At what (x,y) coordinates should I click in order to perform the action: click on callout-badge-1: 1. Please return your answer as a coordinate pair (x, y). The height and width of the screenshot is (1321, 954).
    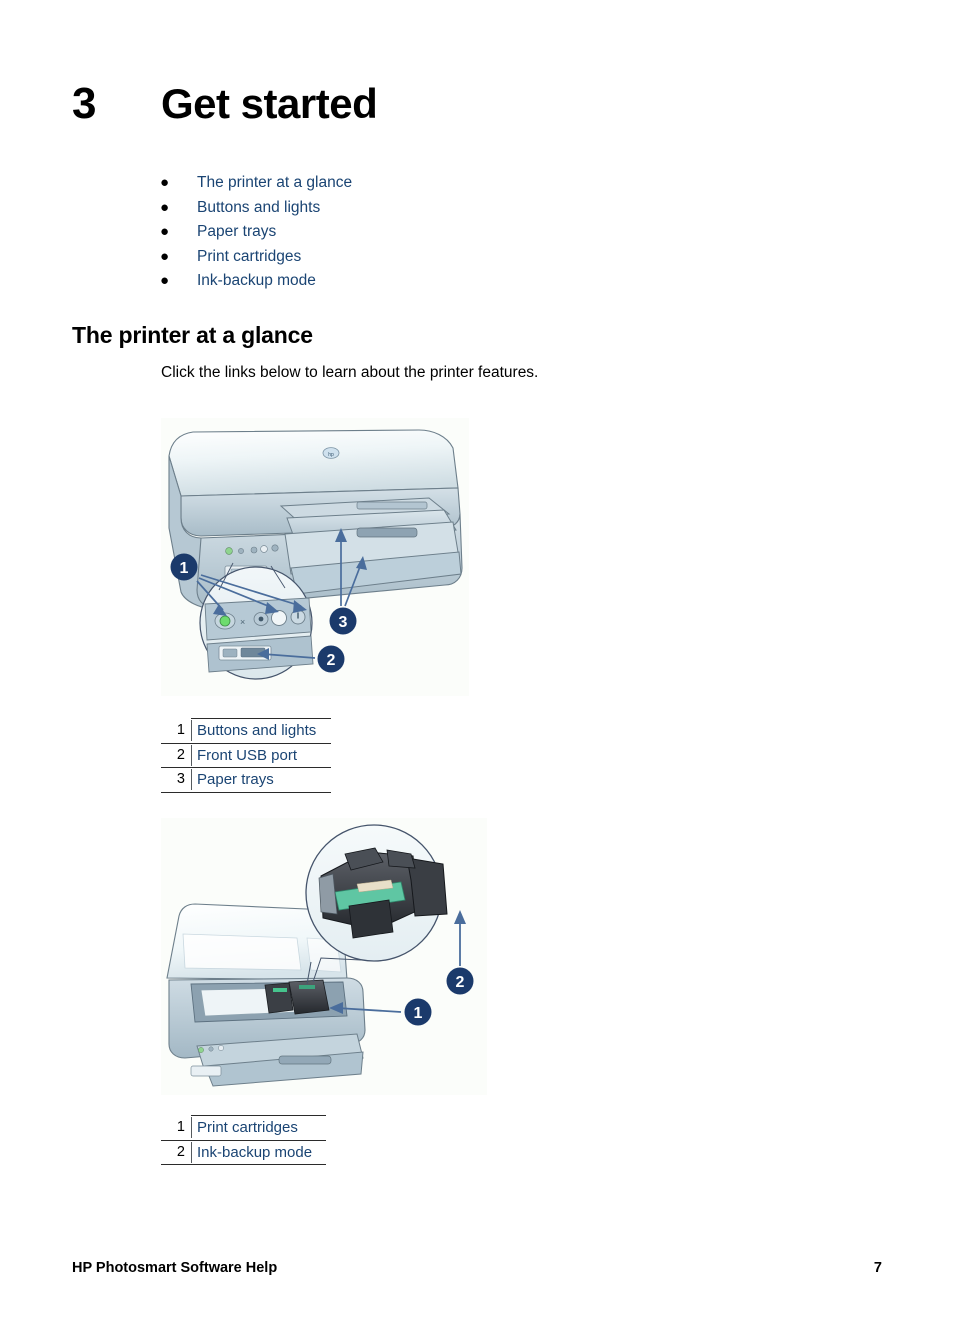
    Looking at the image, I should click on (184, 567).